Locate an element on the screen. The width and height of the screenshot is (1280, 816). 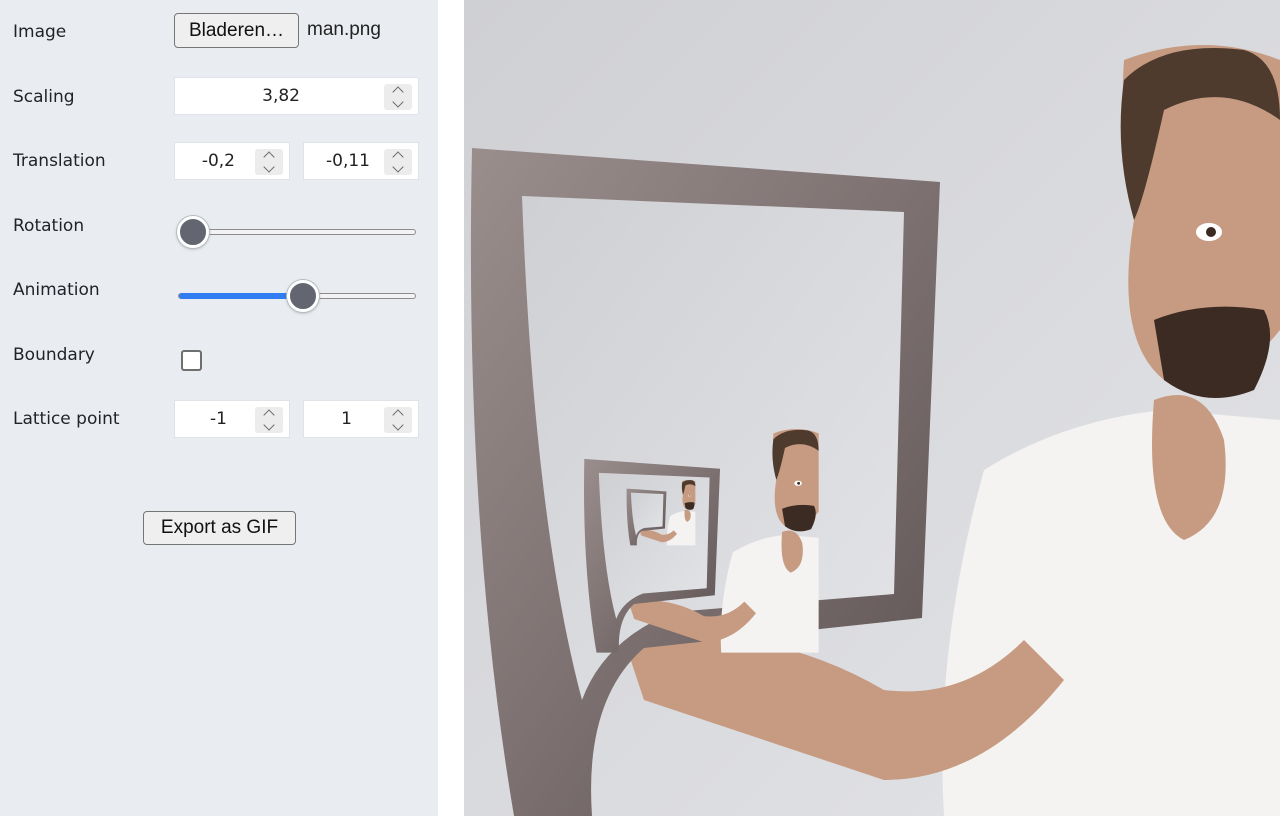
translation-y-input: -0,11 is located at coordinates (361, 161).